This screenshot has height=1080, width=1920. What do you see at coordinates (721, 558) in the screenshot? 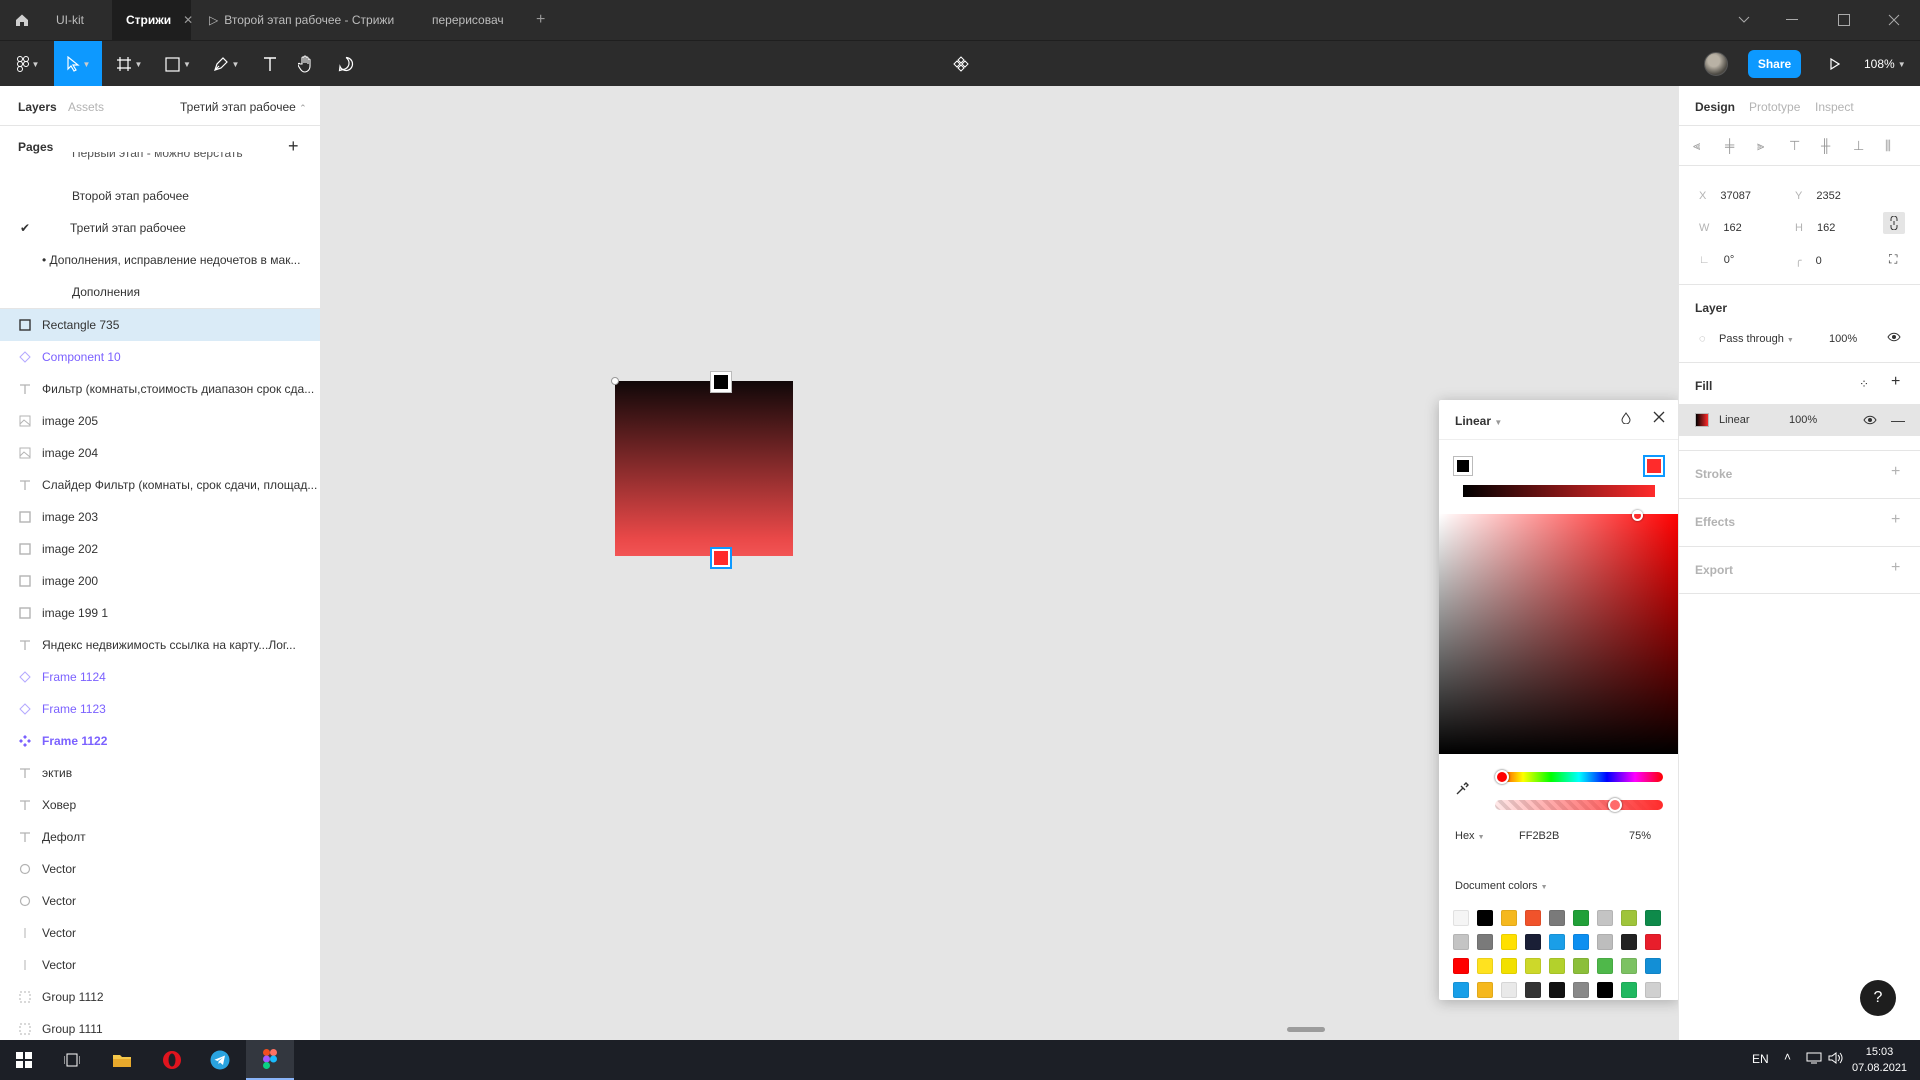
I see `gradient-stop-end` at bounding box center [721, 558].